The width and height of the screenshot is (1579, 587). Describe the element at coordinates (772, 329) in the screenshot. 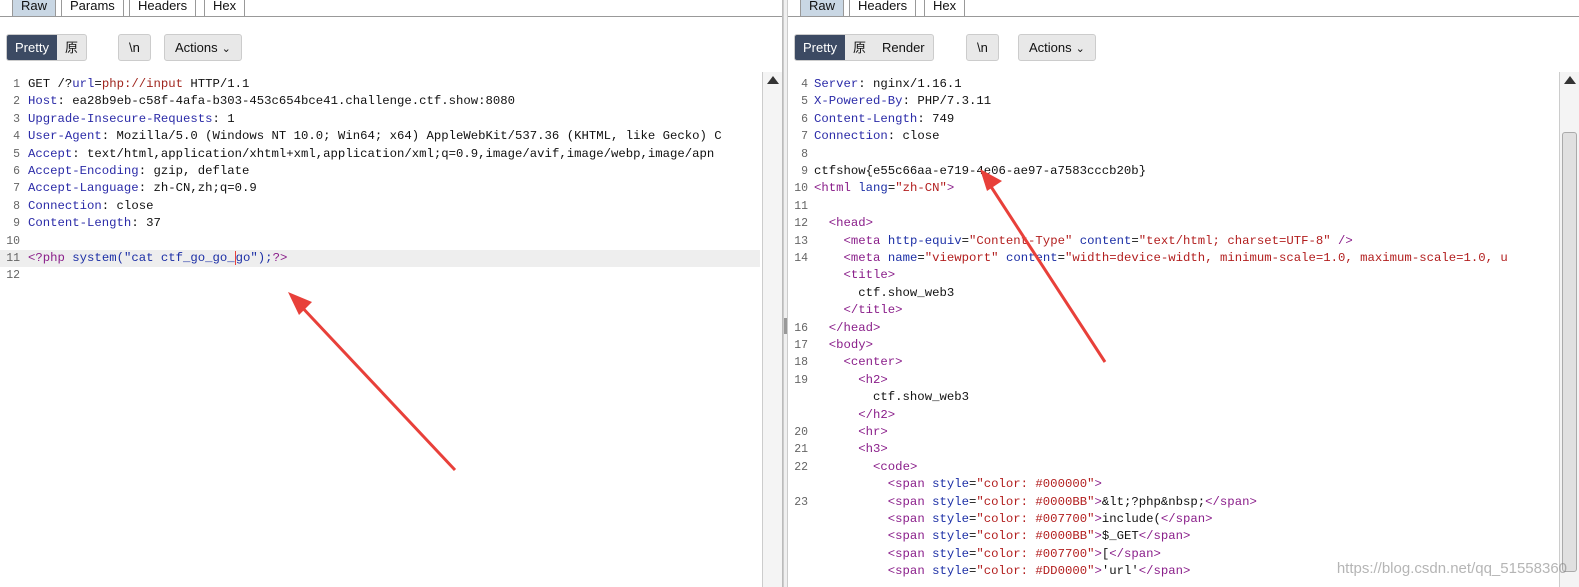

I see `request-scrollbar` at that location.